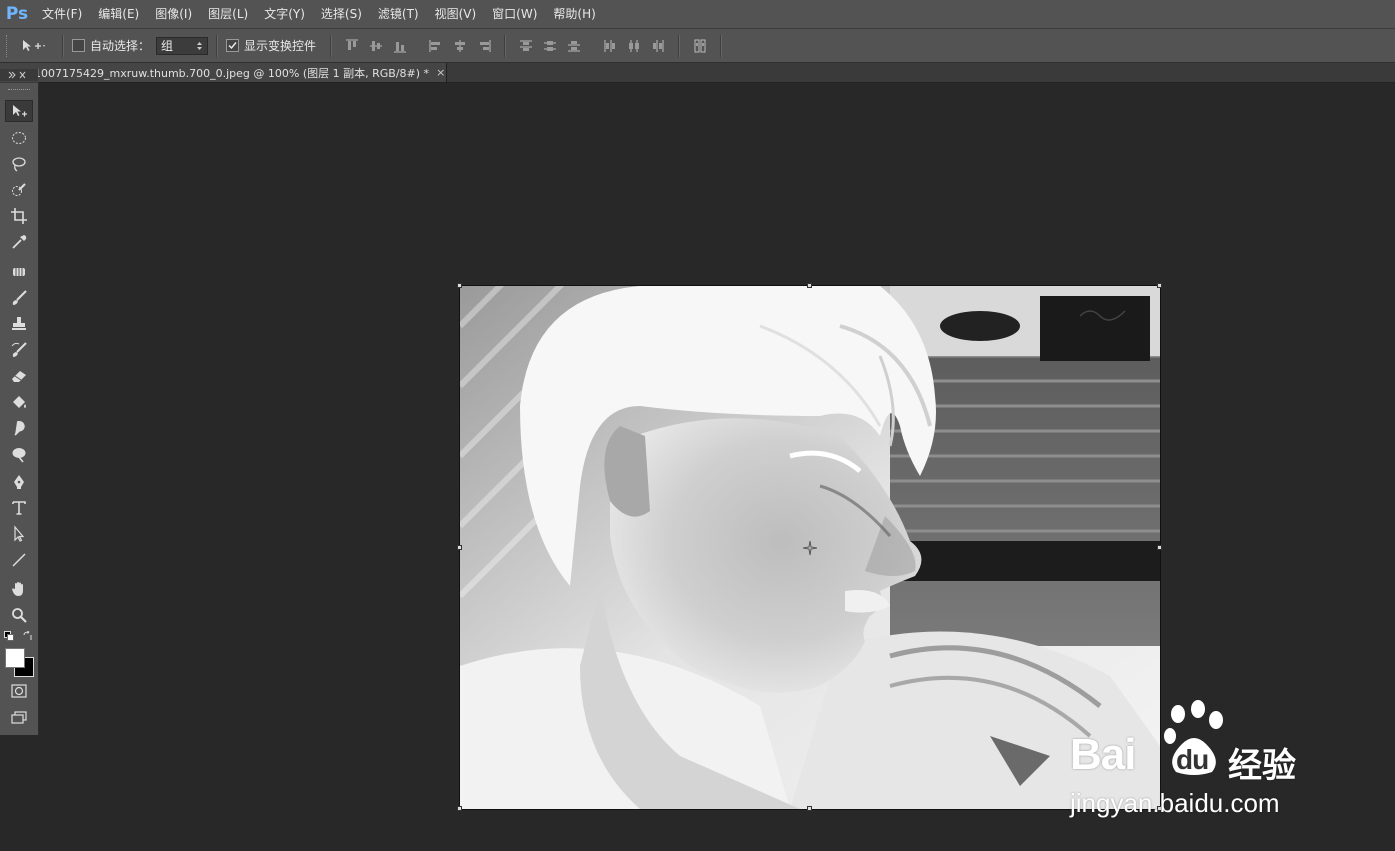  What do you see at coordinates (459, 547) in the screenshot?
I see `transform-handle-left` at bounding box center [459, 547].